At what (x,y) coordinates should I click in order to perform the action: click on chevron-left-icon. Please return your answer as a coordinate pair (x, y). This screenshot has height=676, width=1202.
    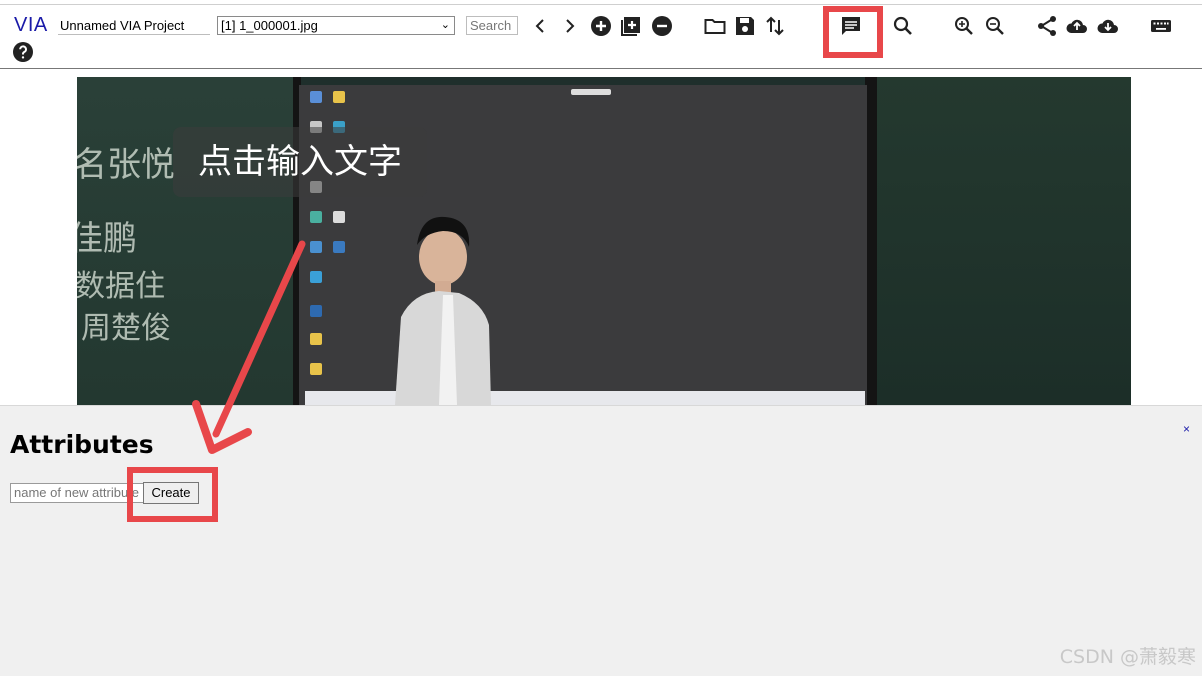
    Looking at the image, I should click on (540, 26).